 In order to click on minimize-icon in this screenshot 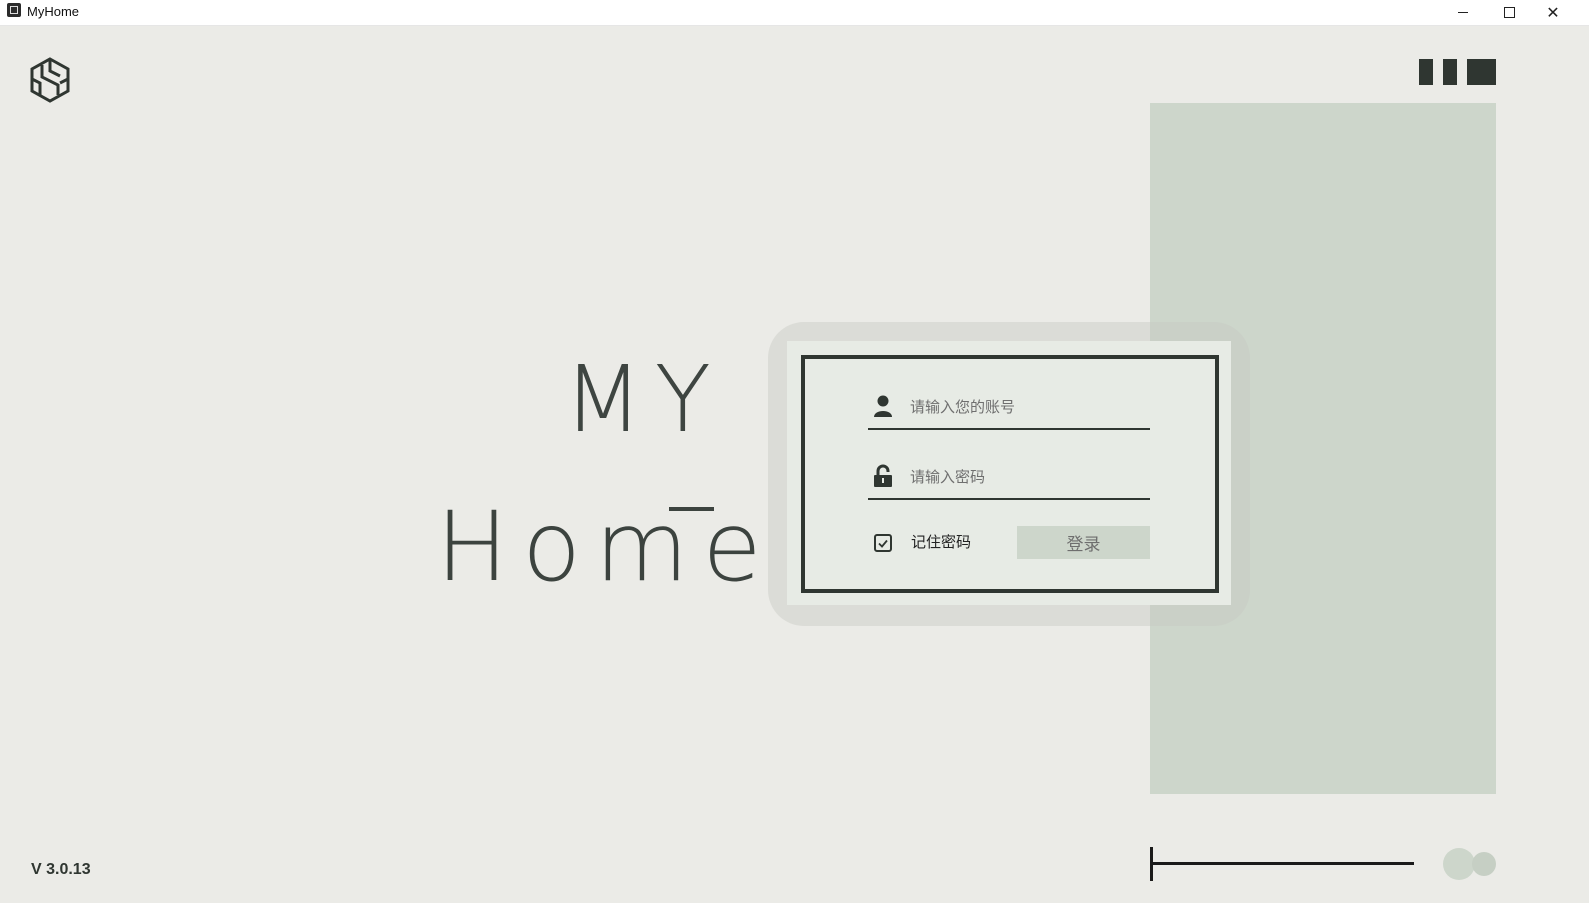, I will do `click(1463, 12)`.